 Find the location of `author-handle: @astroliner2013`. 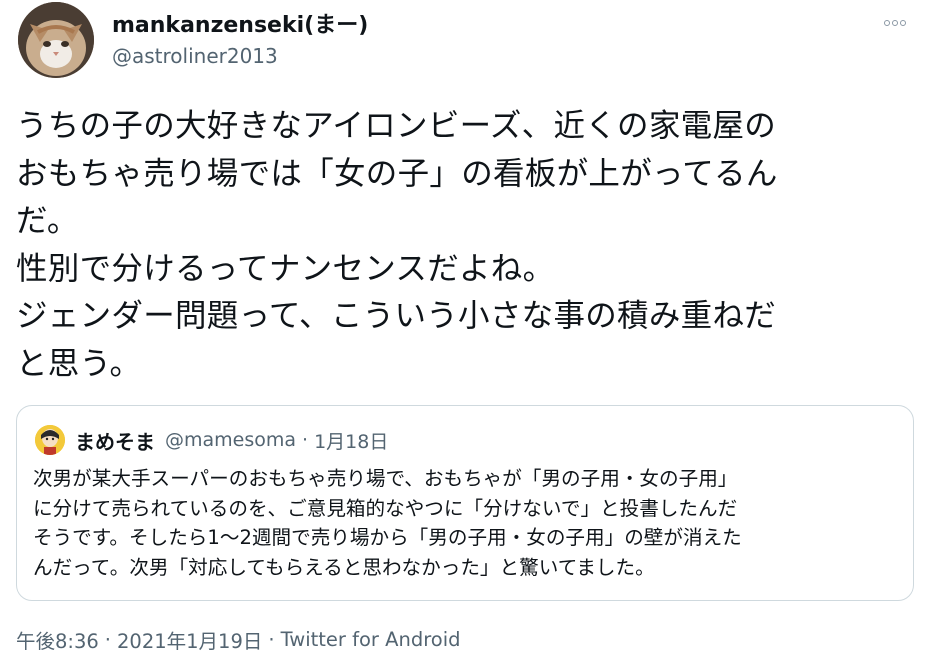

author-handle: @astroliner2013 is located at coordinates (240, 56).